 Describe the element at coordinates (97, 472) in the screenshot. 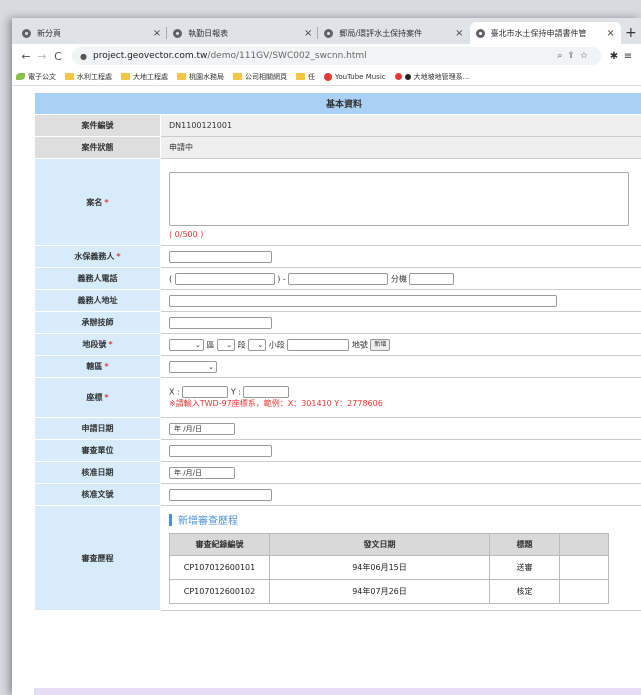

I see `approve-date-label: 核准日期` at that location.